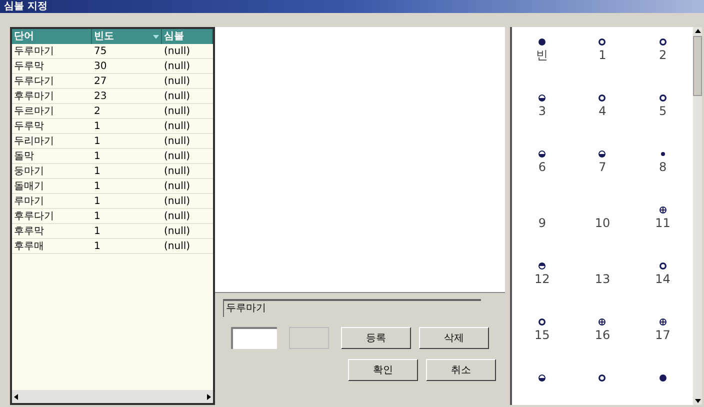  What do you see at coordinates (602, 55) in the screenshot?
I see `symbol-number: 1` at bounding box center [602, 55].